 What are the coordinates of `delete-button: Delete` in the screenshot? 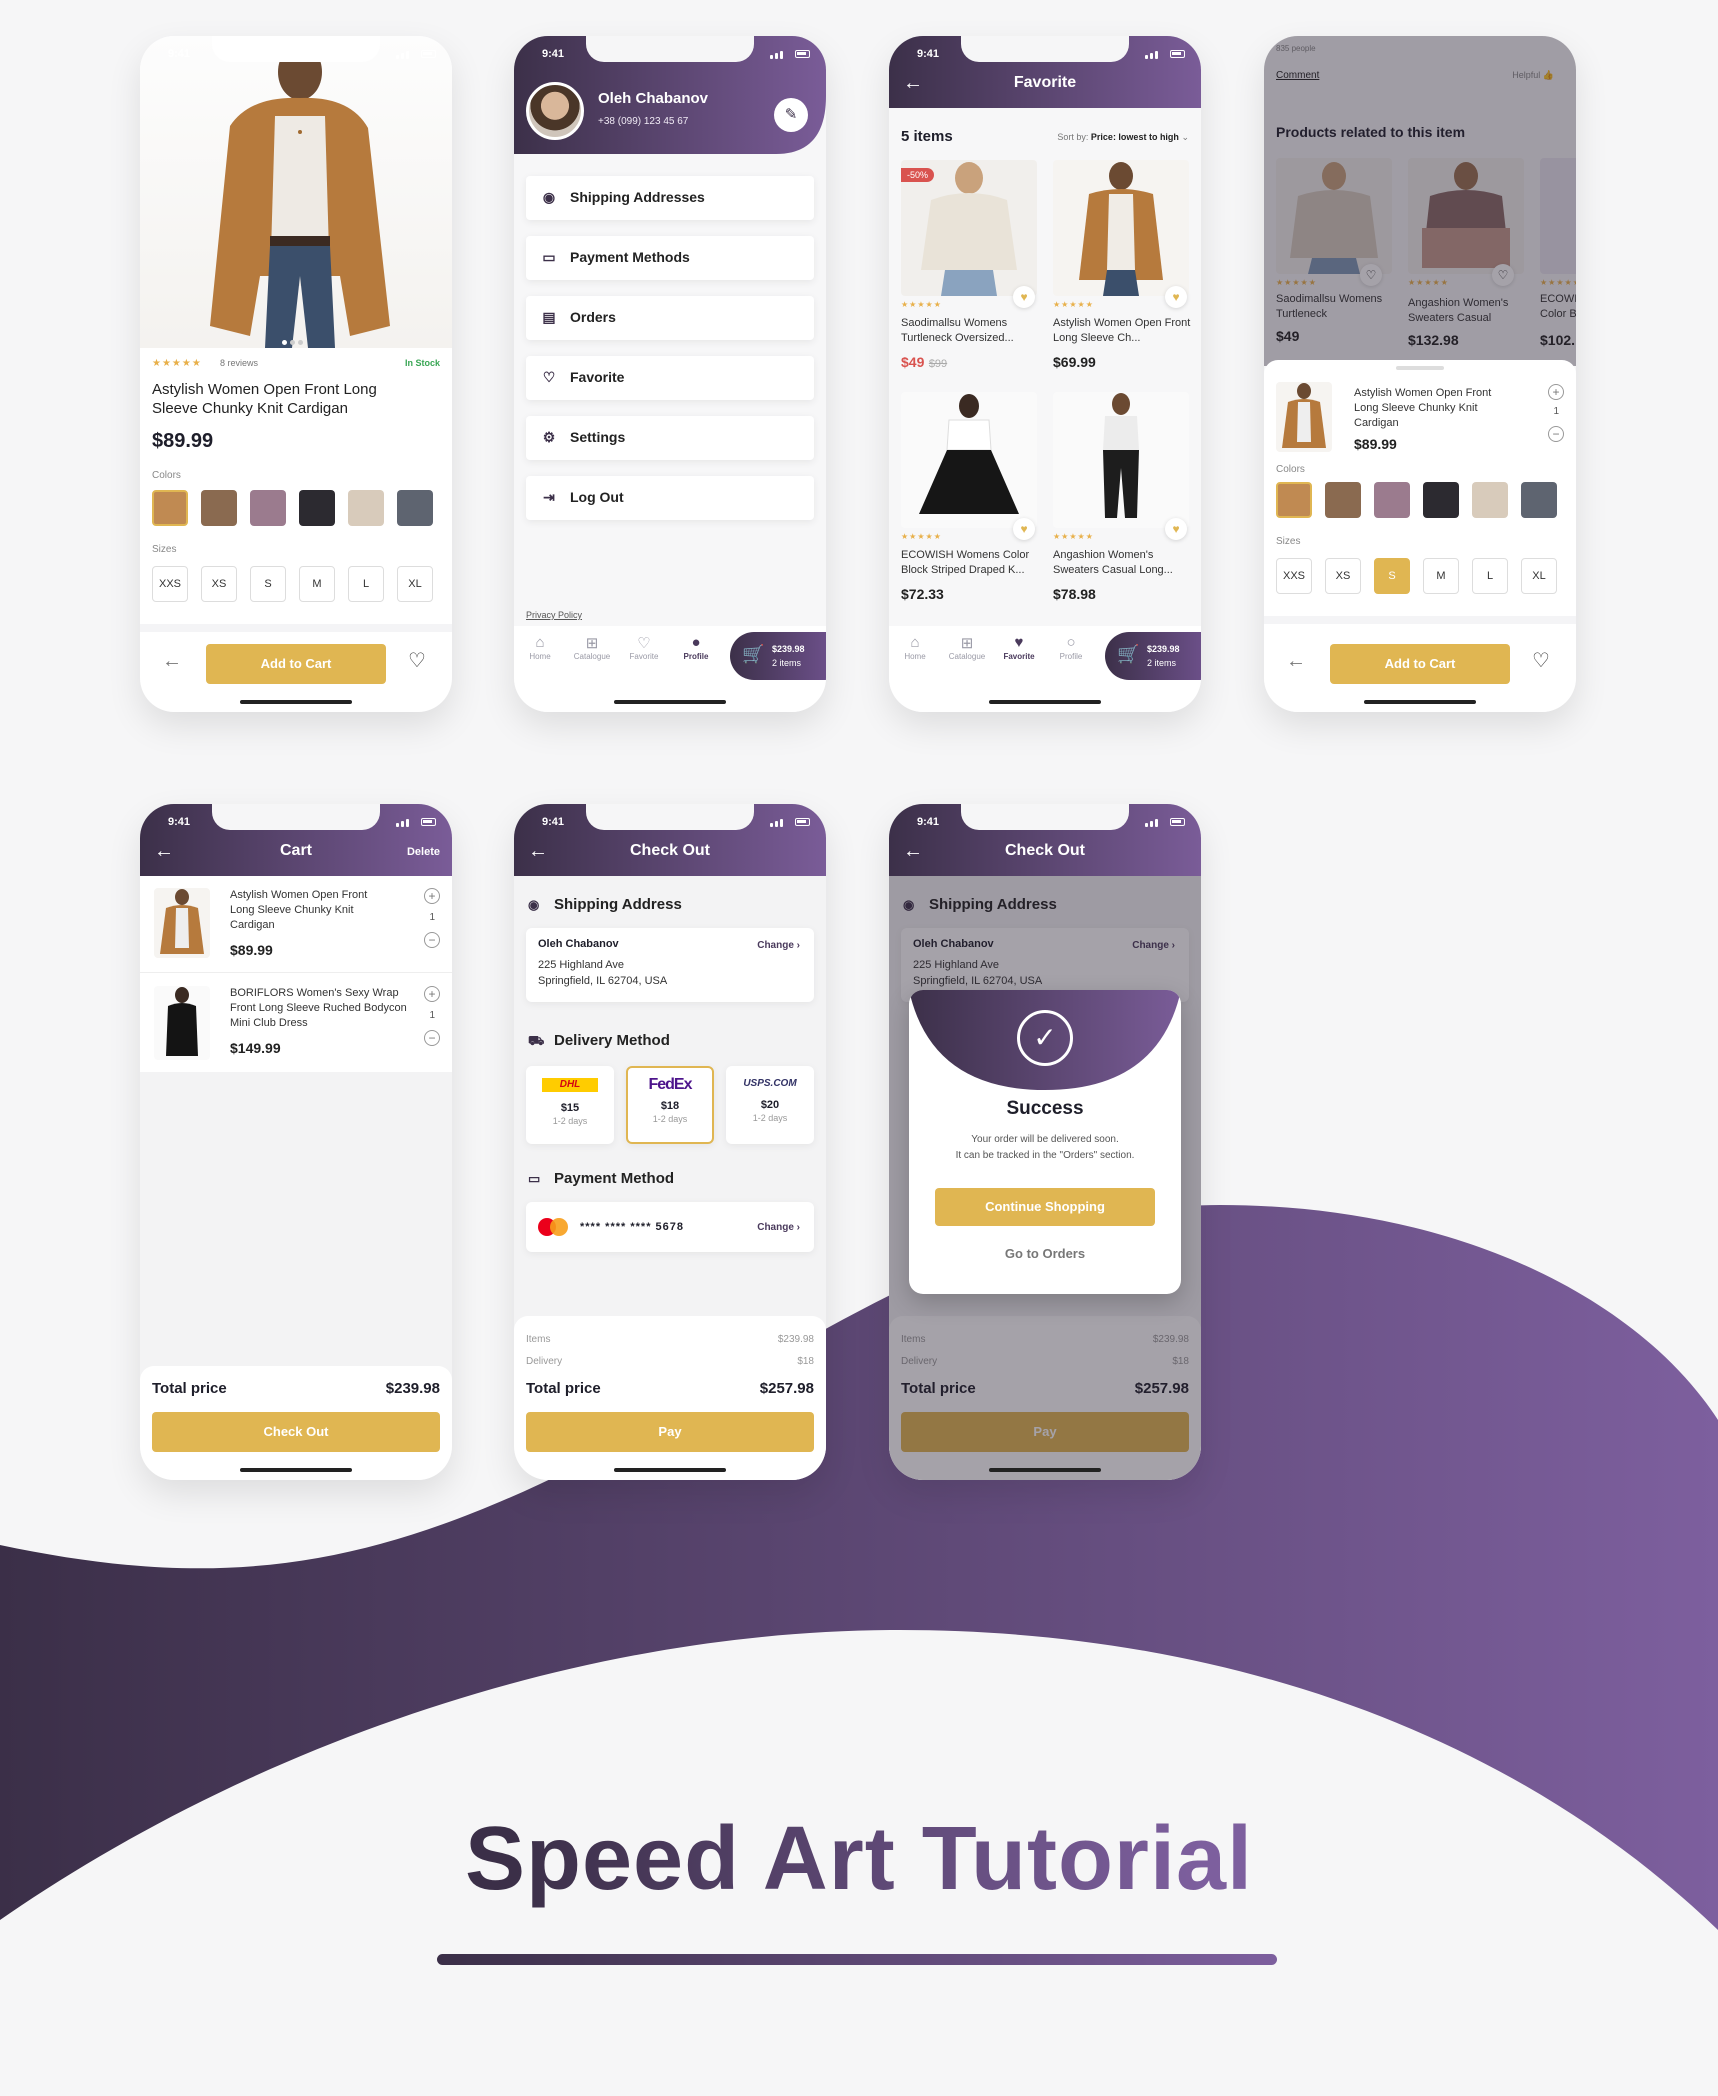 It's located at (423, 852).